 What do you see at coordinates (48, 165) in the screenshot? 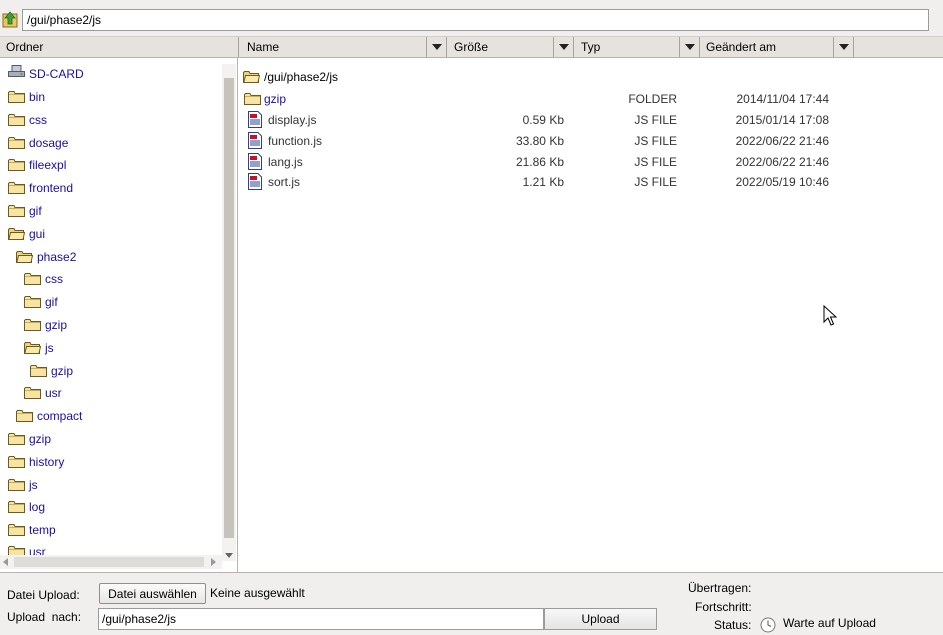
I see `tree-item-label: fileexpl` at bounding box center [48, 165].